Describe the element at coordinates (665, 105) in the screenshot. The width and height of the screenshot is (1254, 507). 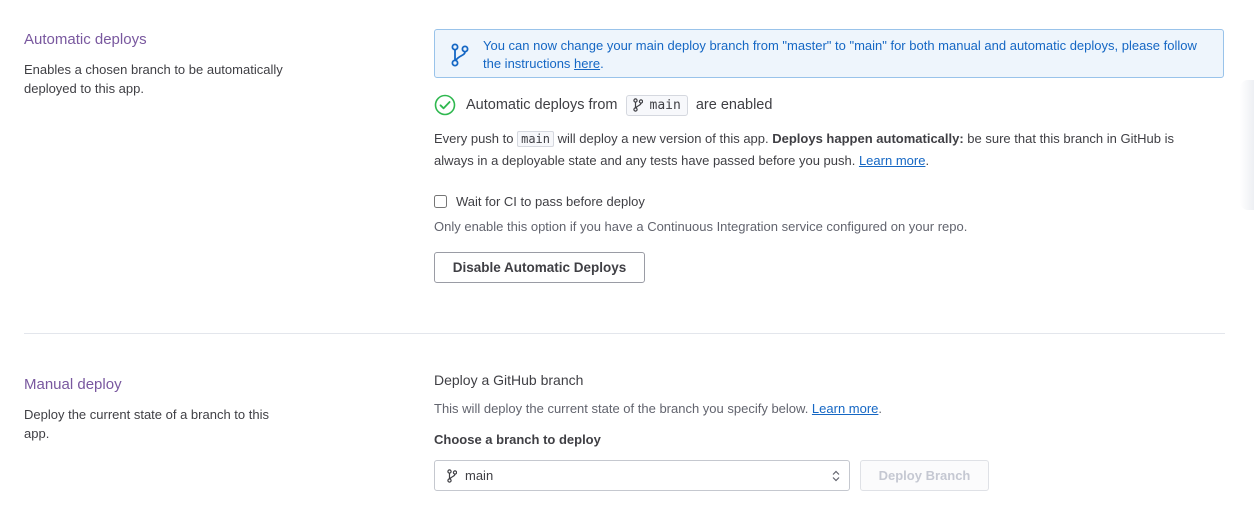
I see `branch-name: main` at that location.